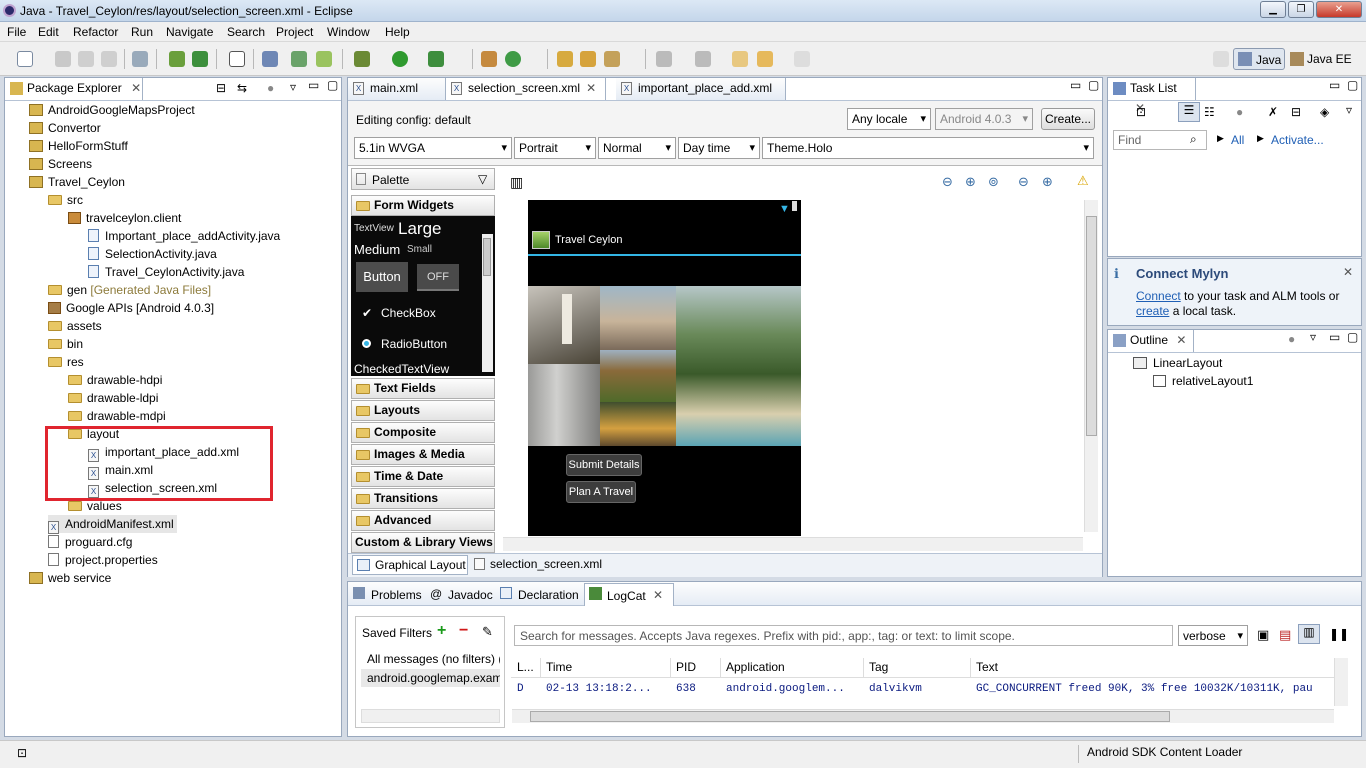 This screenshot has height=768, width=1366. What do you see at coordinates (1273, 112) in the screenshot?
I see `hide-completed-icon: ✗` at bounding box center [1273, 112].